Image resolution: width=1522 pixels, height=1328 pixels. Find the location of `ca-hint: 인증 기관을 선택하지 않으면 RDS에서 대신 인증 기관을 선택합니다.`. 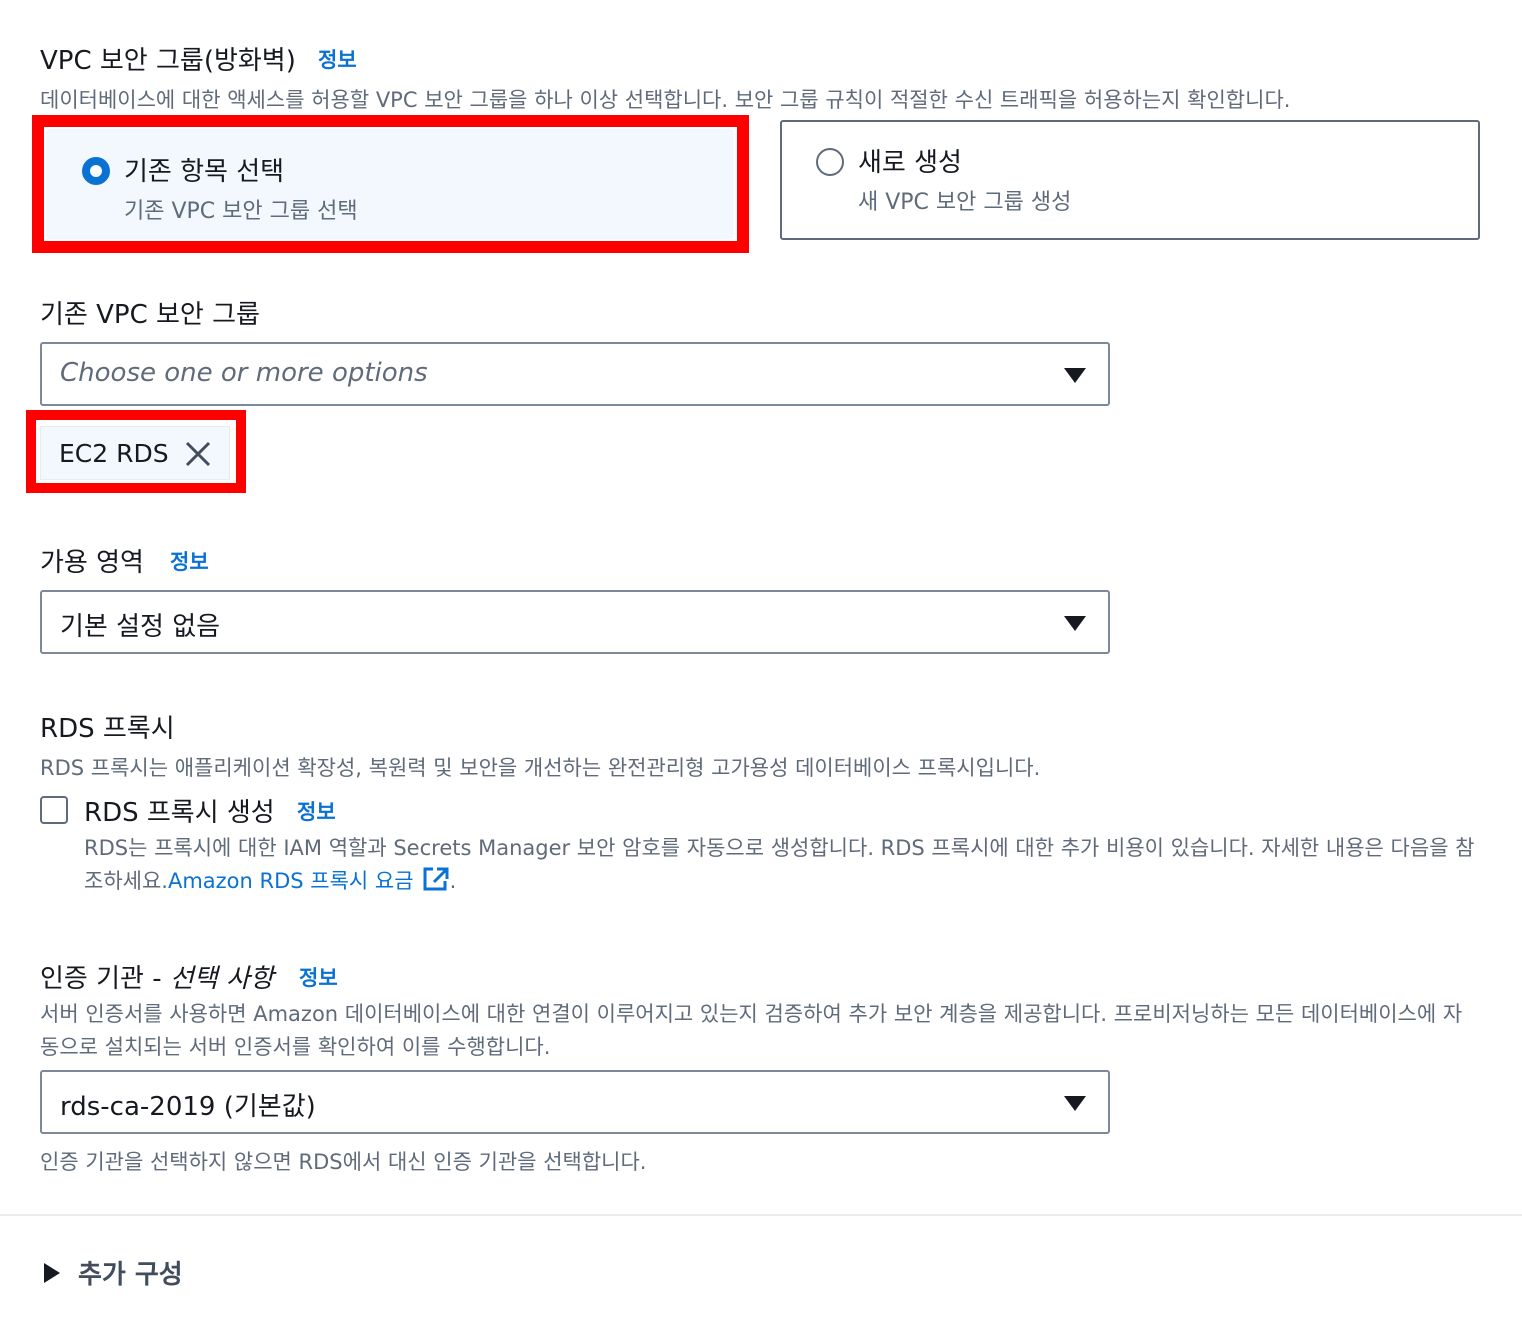

ca-hint: 인증 기관을 선택하지 않으면 RDS에서 대신 인증 기관을 선택합니다. is located at coordinates (343, 1162).